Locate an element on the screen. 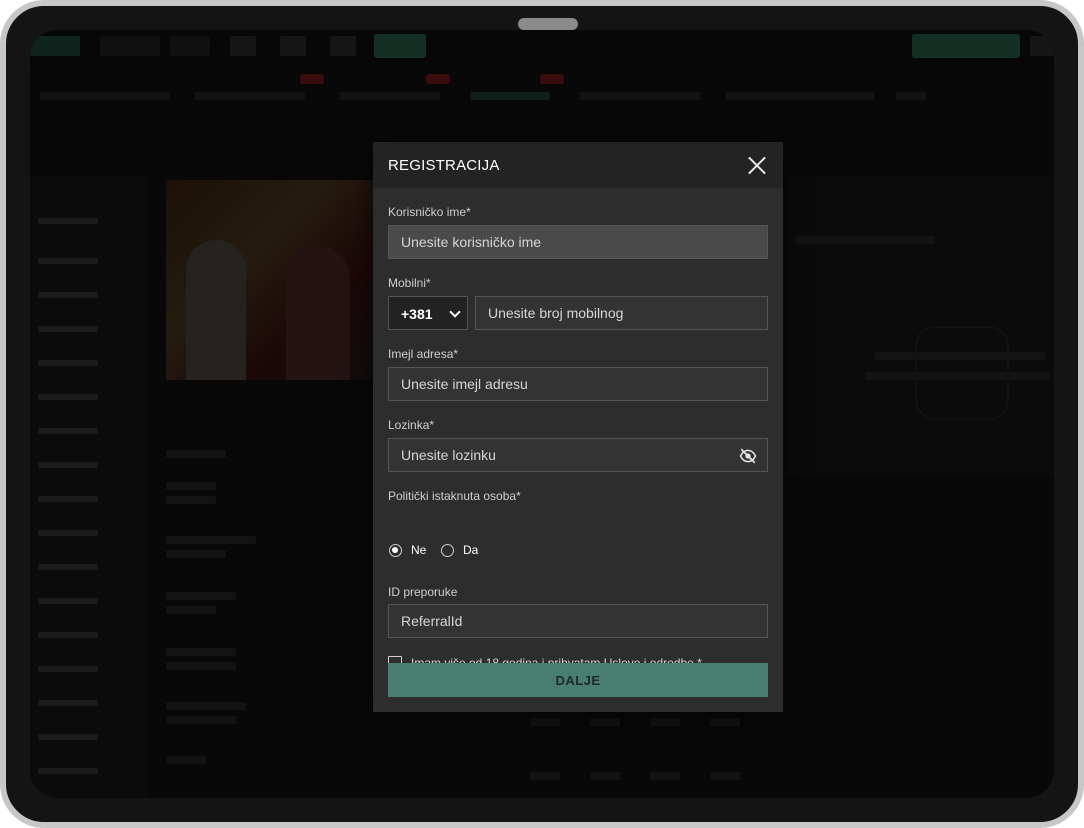 Image resolution: width=1084 pixels, height=828 pixels. email-label: Imejl adresa* is located at coordinates (423, 354).